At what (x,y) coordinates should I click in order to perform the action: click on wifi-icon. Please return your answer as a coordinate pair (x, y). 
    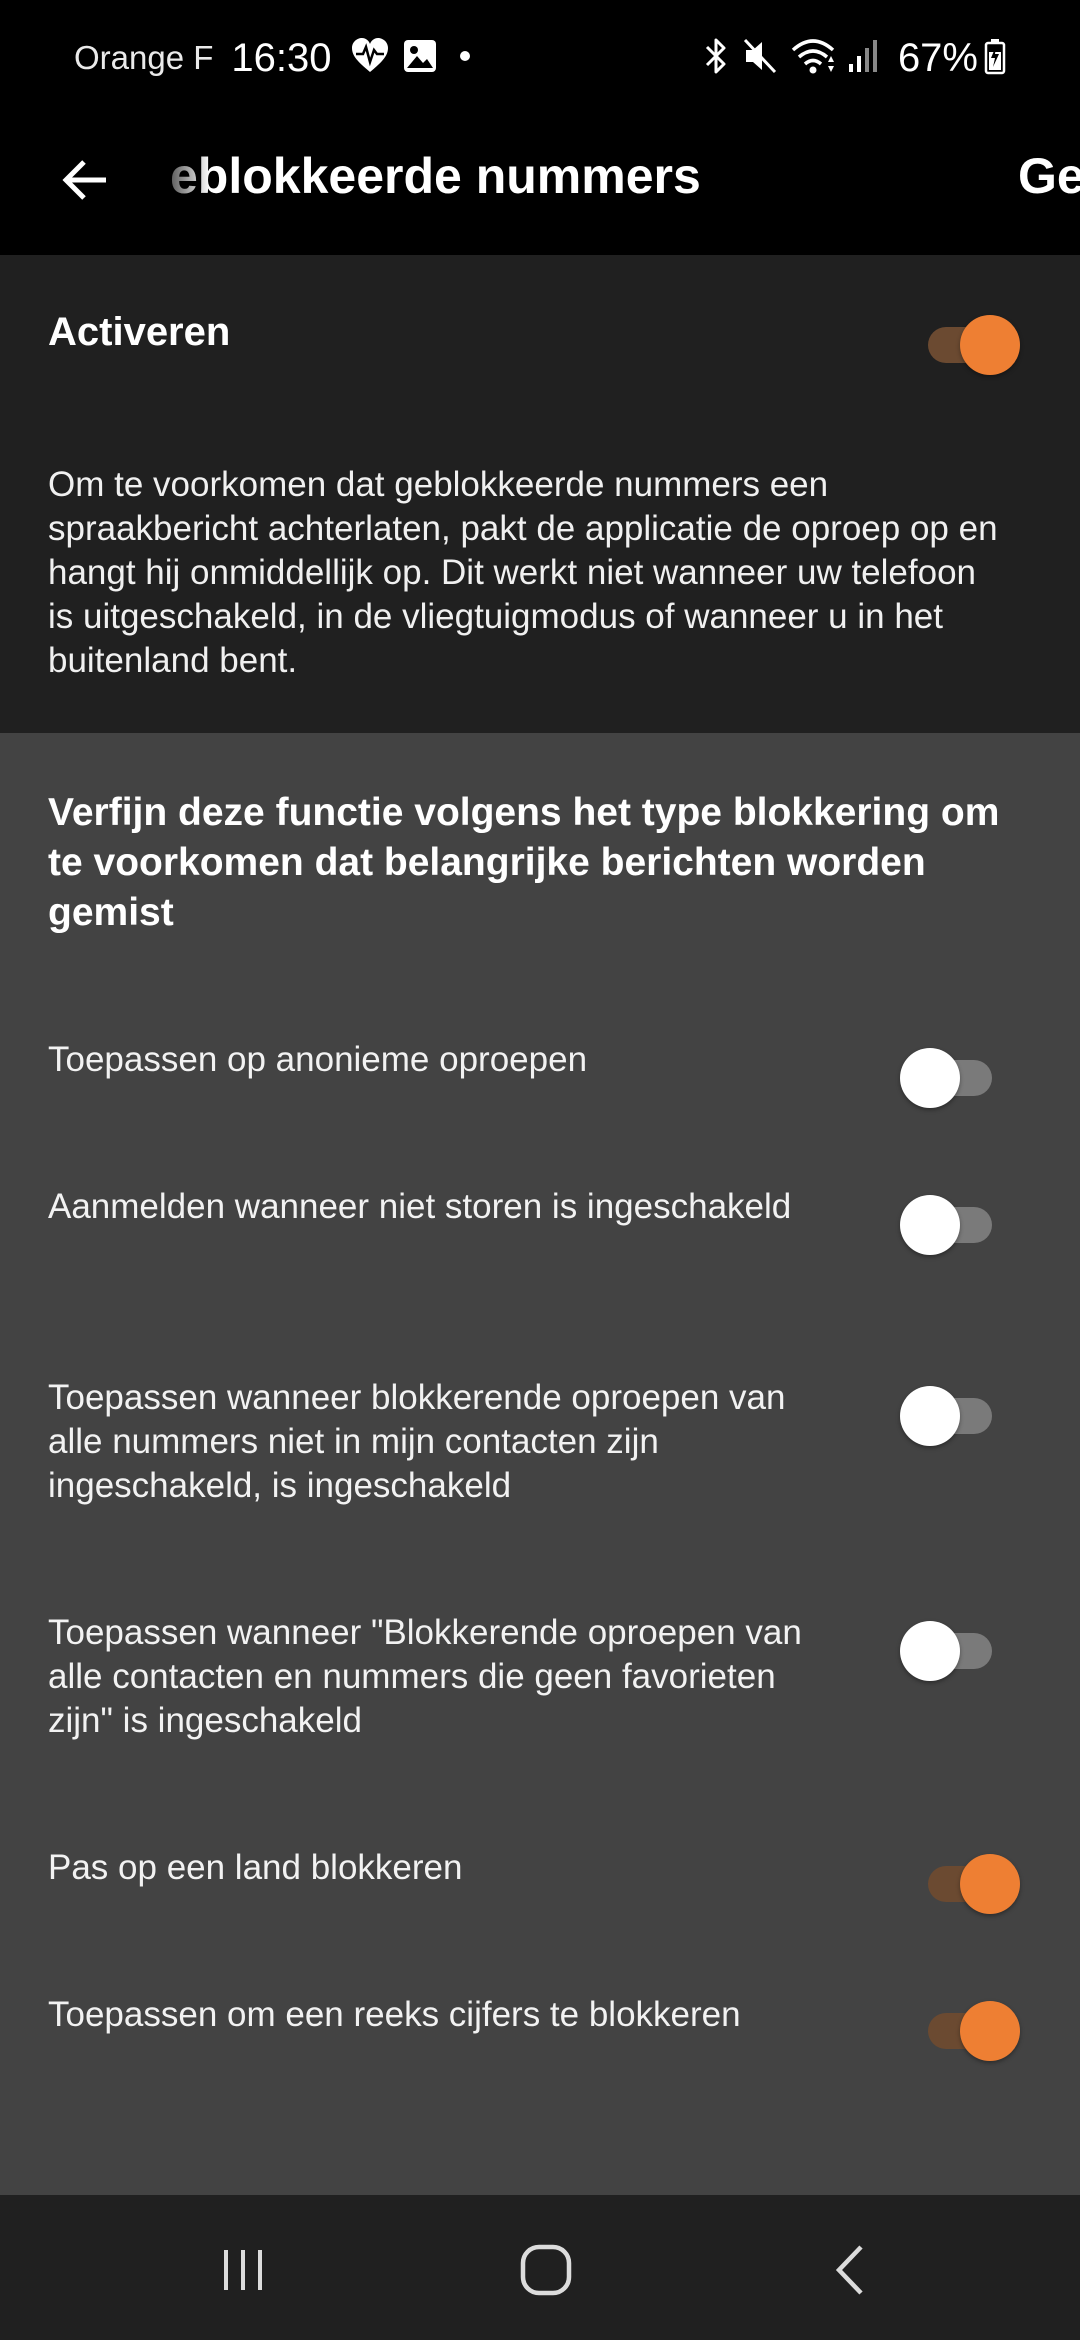
    Looking at the image, I should click on (813, 58).